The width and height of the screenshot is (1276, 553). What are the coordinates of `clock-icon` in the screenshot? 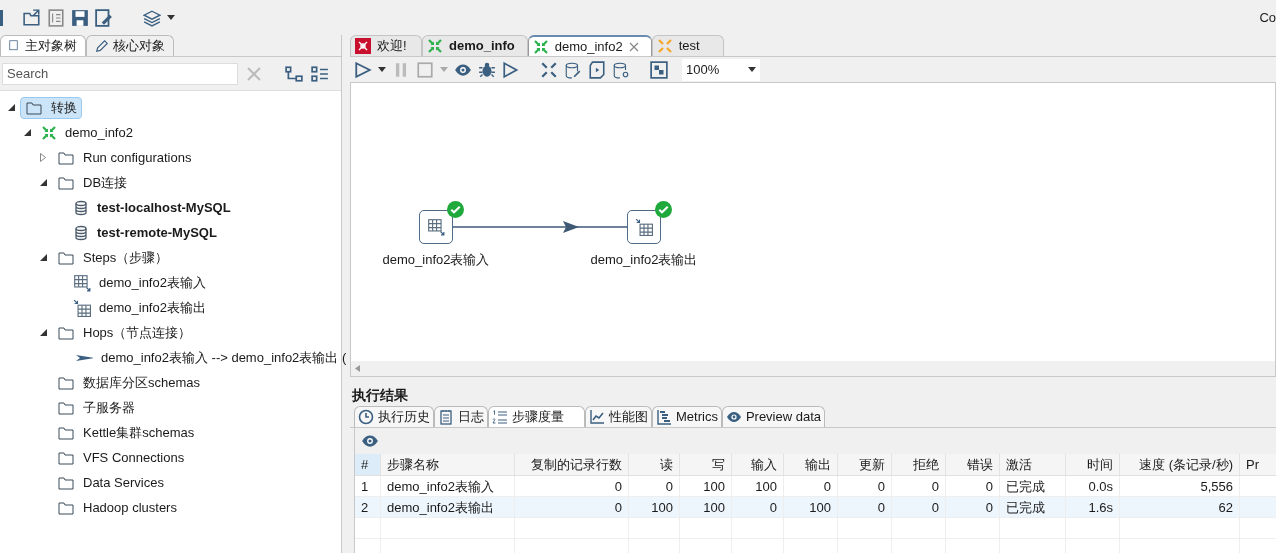 It's located at (366, 417).